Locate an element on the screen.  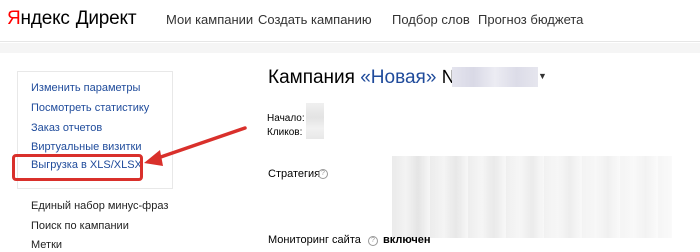
sidebar-item-virtual-cards: Виртуальные визитки is located at coordinates (86, 147).